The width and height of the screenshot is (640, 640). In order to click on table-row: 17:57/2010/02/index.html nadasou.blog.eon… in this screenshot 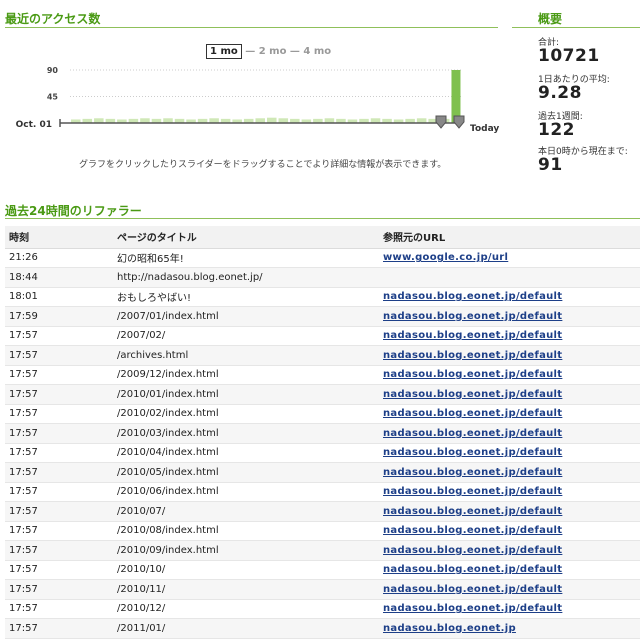, I will do `click(322, 414)`.